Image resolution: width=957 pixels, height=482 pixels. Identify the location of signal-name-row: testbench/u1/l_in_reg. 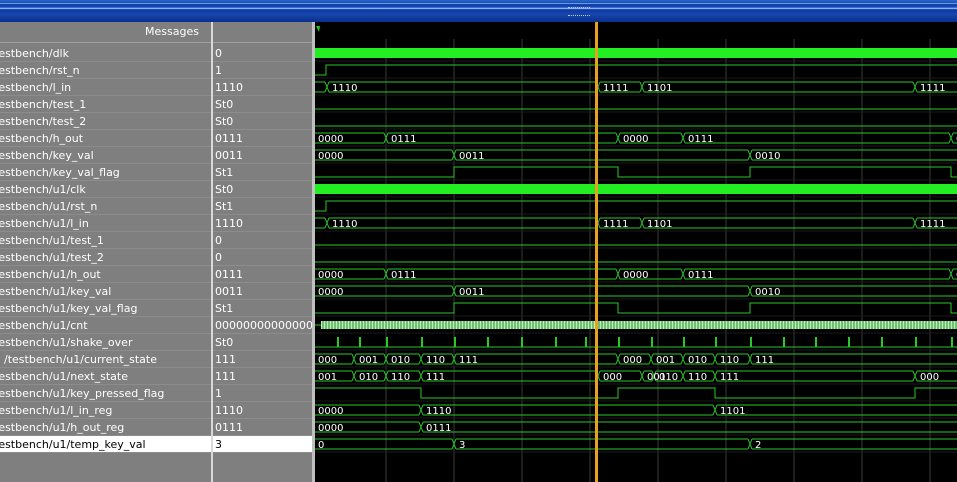
(105, 410).